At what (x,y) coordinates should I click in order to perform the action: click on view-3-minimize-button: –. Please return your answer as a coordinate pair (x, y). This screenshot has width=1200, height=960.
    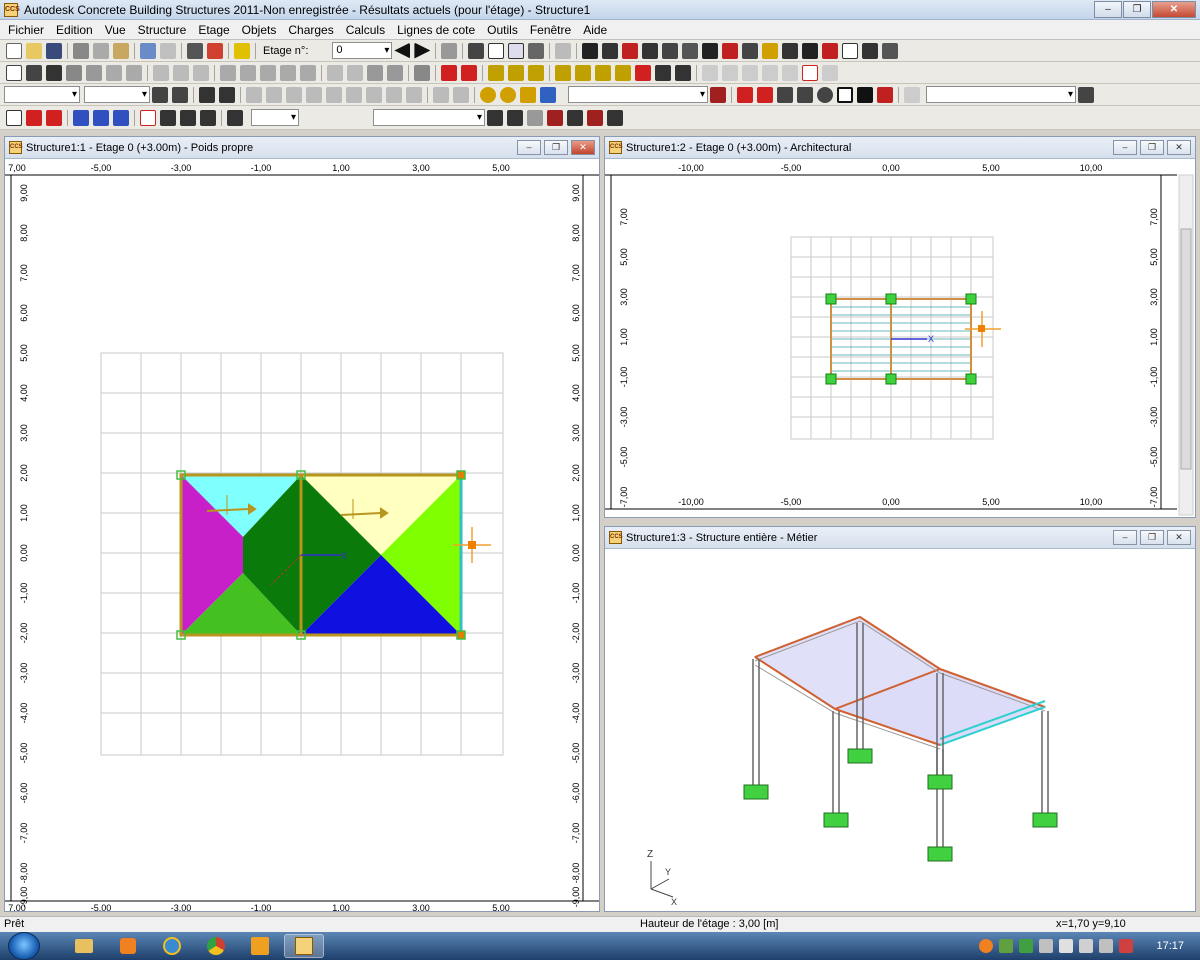
    Looking at the image, I should click on (1125, 537).